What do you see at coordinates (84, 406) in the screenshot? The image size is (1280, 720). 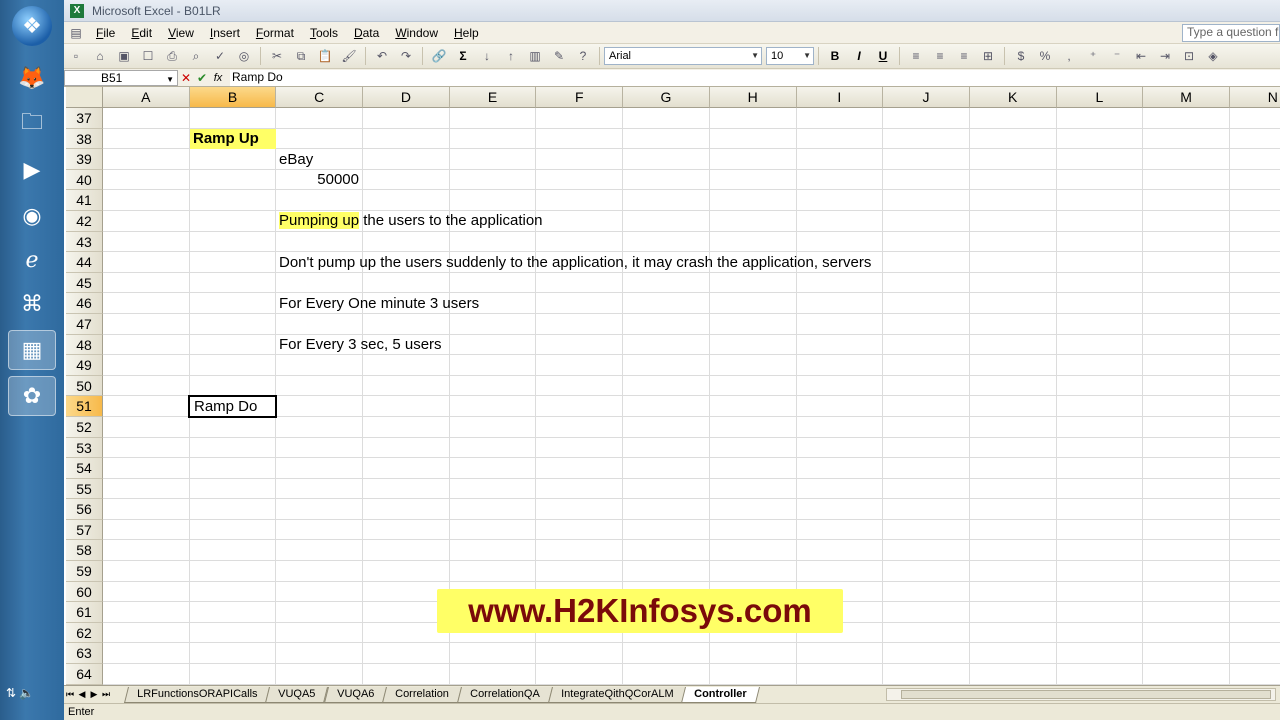 I see `row-header: 51` at bounding box center [84, 406].